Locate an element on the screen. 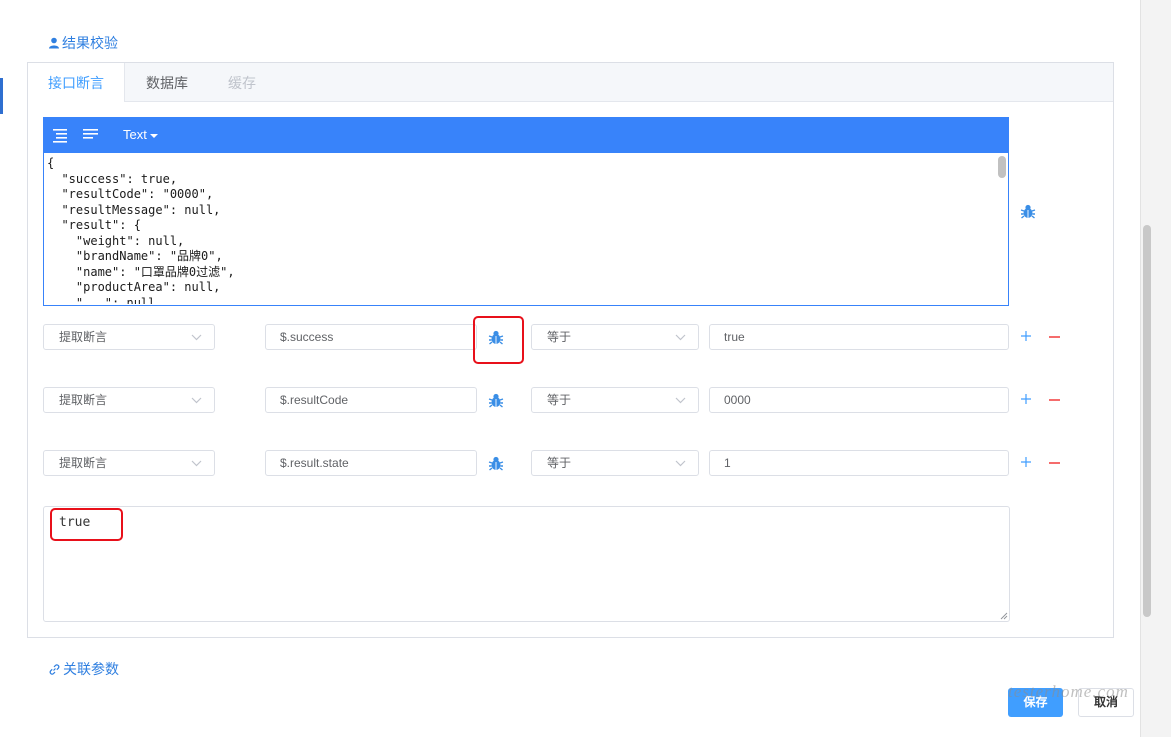 Image resolution: width=1171 pixels, height=737 pixels. caret-down-icon is located at coordinates (154, 136).